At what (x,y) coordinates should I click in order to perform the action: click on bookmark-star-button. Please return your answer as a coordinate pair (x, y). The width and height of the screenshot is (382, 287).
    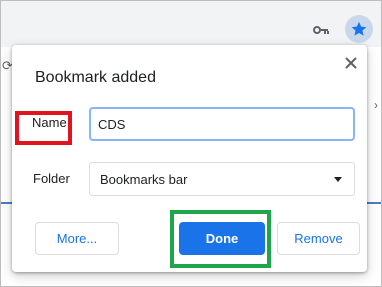
    Looking at the image, I should click on (359, 29).